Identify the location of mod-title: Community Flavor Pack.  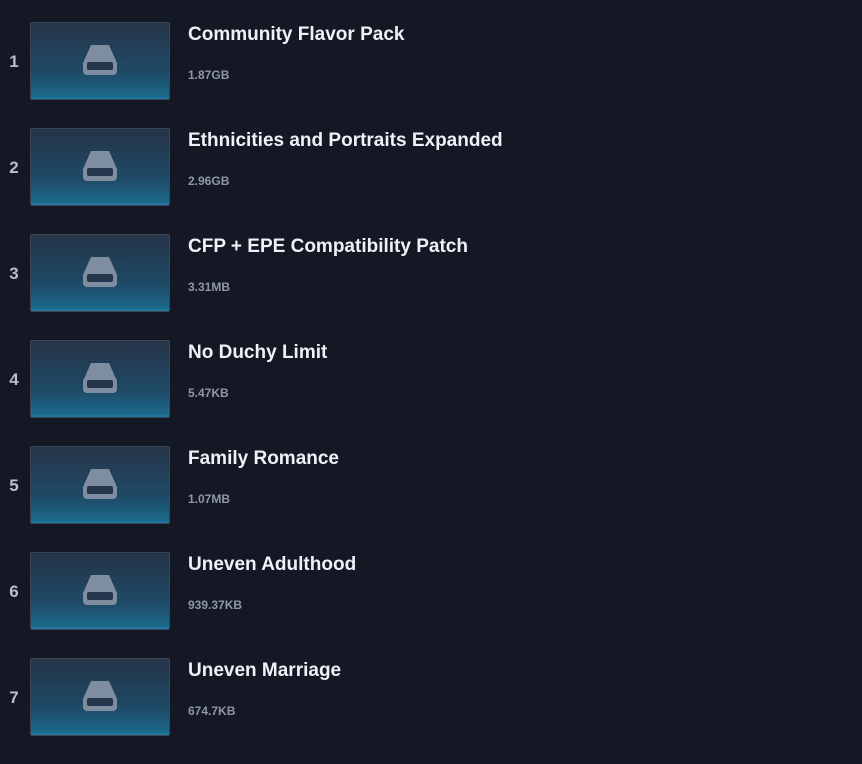
(296, 35).